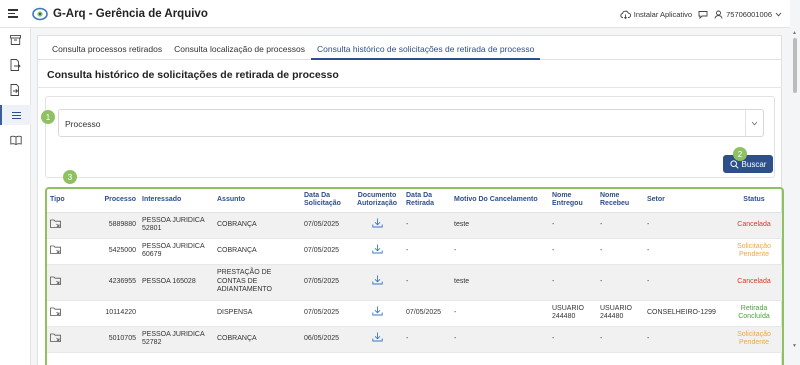 The width and height of the screenshot is (800, 365). Describe the element at coordinates (40, 13) in the screenshot. I see `logo-icon` at that location.